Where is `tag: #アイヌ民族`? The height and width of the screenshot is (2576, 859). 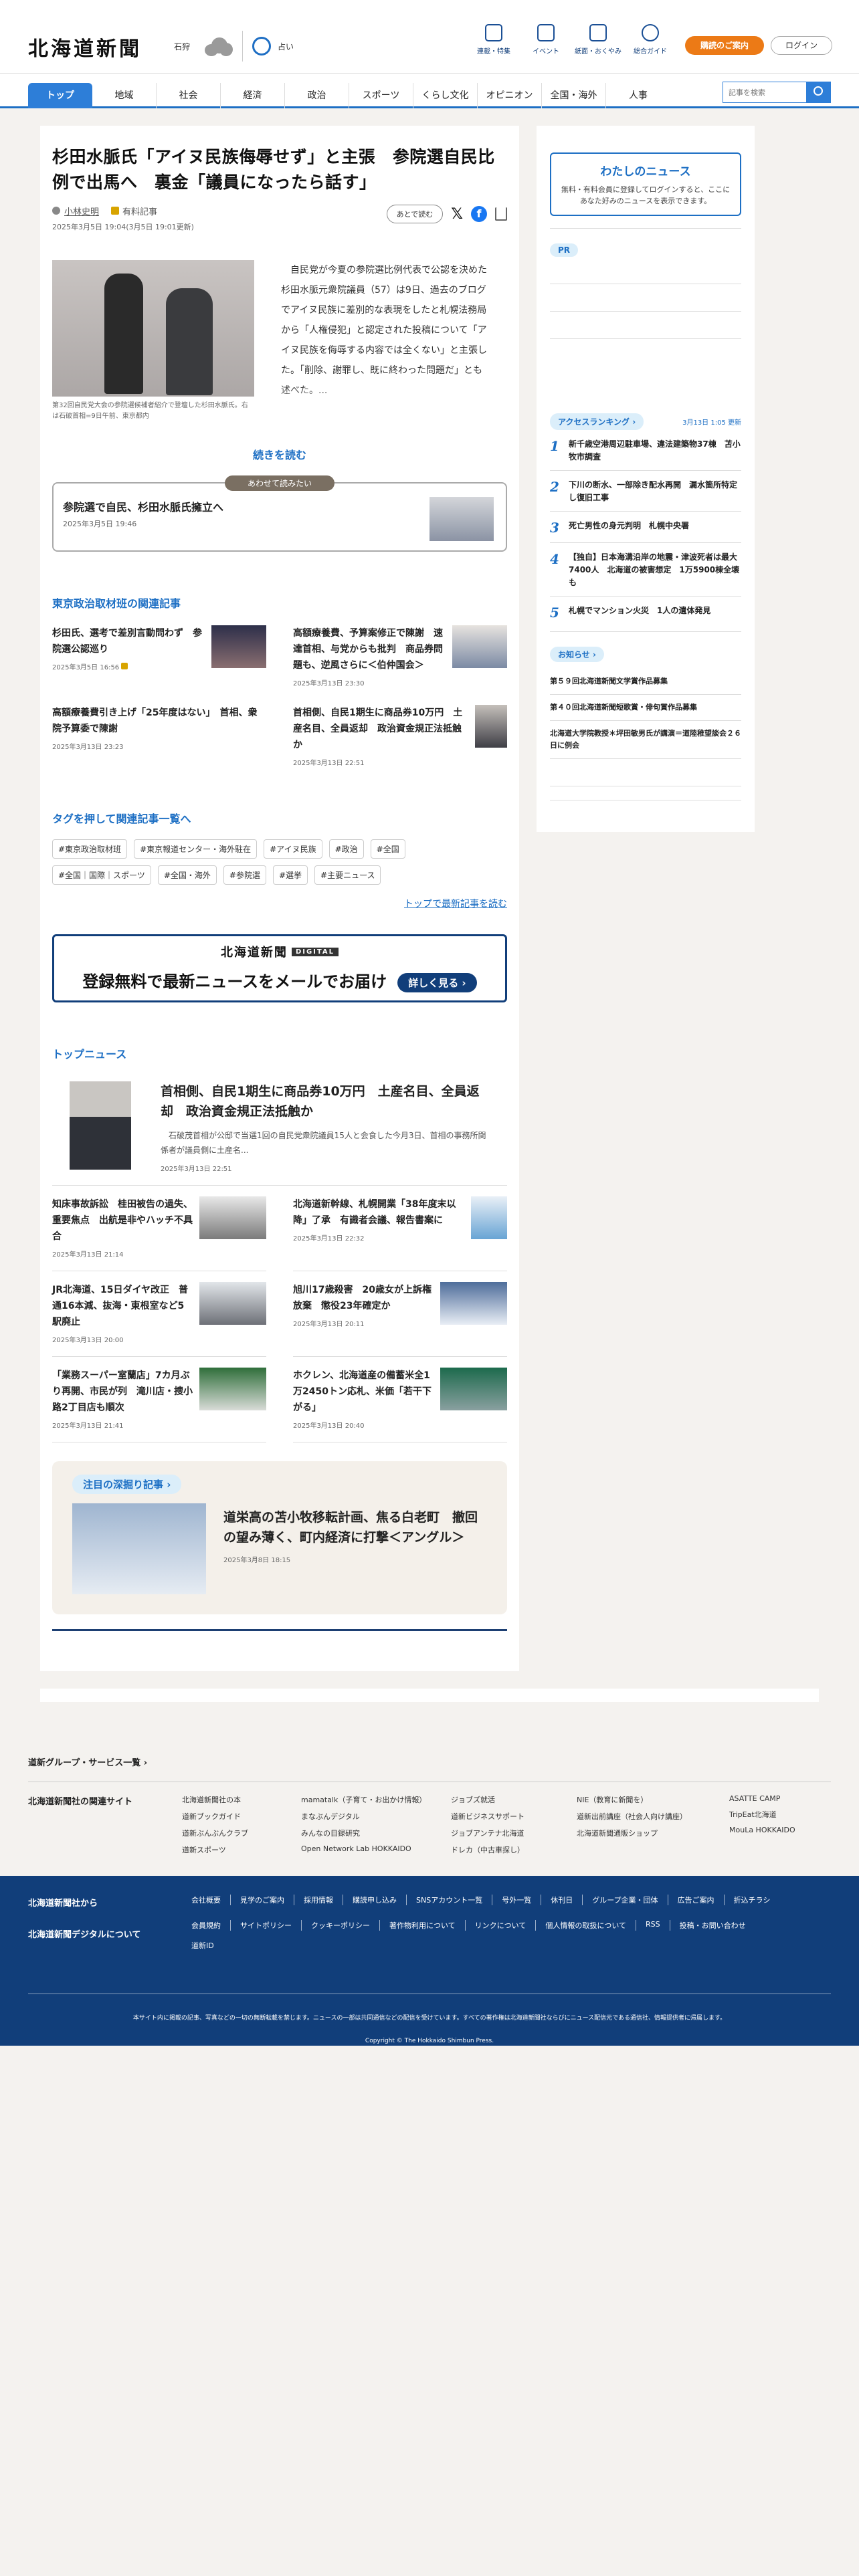 tag: #アイヌ民族 is located at coordinates (293, 849).